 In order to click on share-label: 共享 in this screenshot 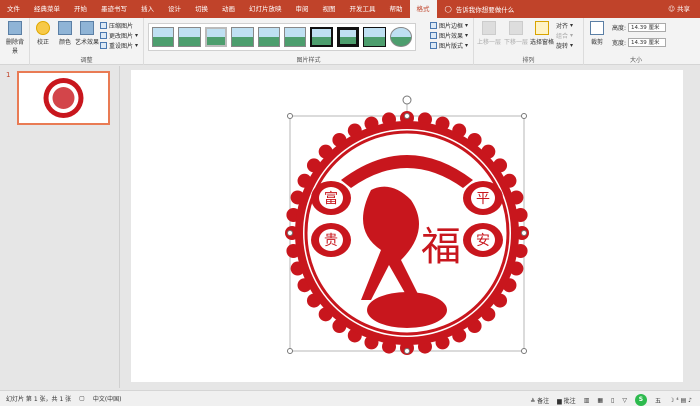, I will do `click(683, 9)`.